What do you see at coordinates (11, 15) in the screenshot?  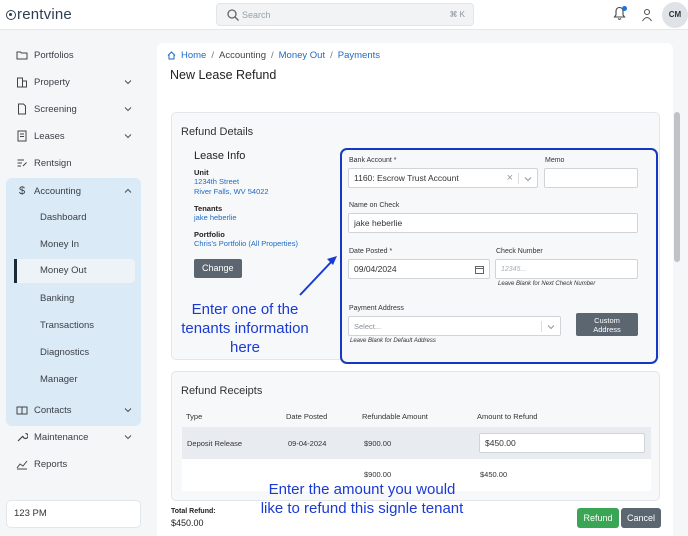 I see `logo-mark-icon` at bounding box center [11, 15].